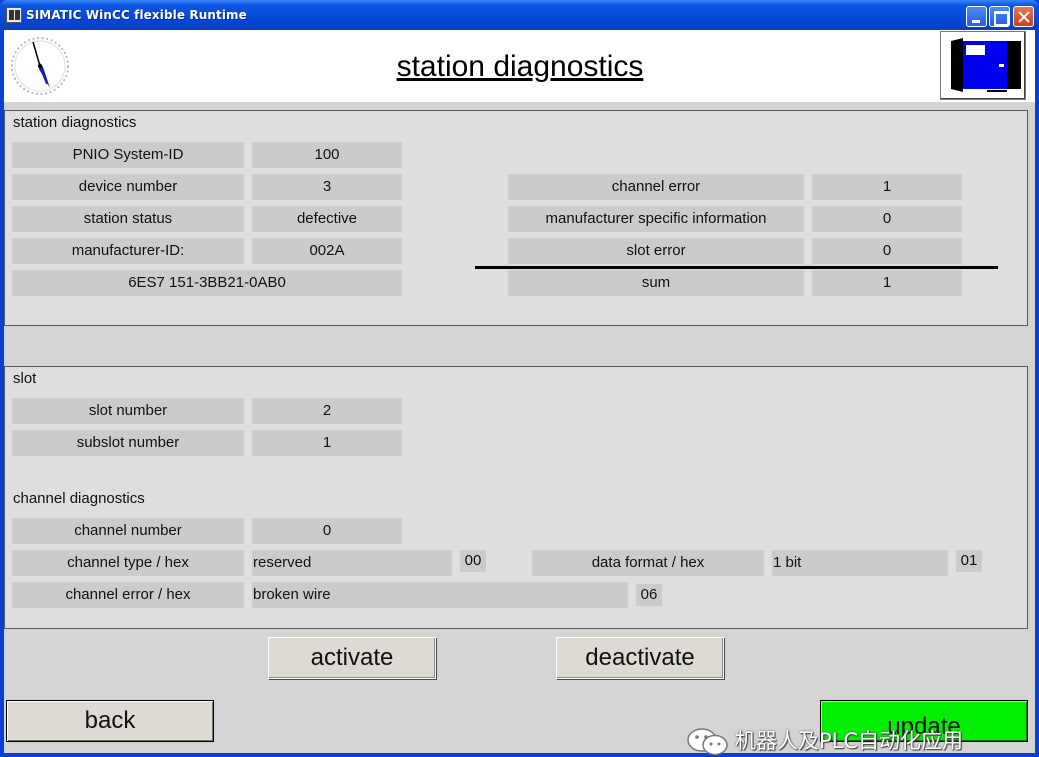  I want to click on page-title: station diagnostics, so click(520, 66).